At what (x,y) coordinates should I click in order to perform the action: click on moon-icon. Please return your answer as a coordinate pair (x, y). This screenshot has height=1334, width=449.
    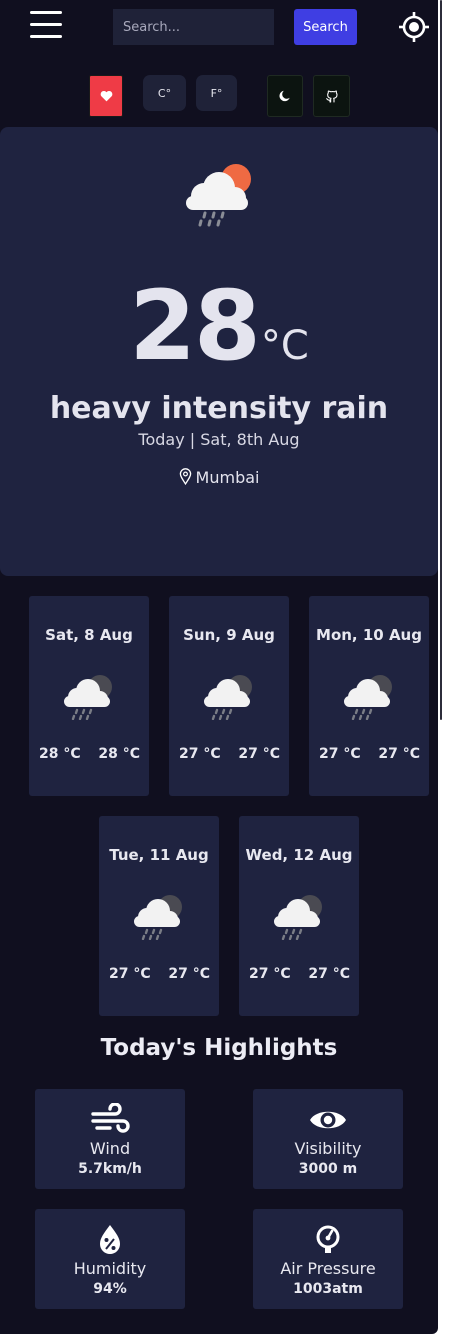
    Looking at the image, I should click on (284, 96).